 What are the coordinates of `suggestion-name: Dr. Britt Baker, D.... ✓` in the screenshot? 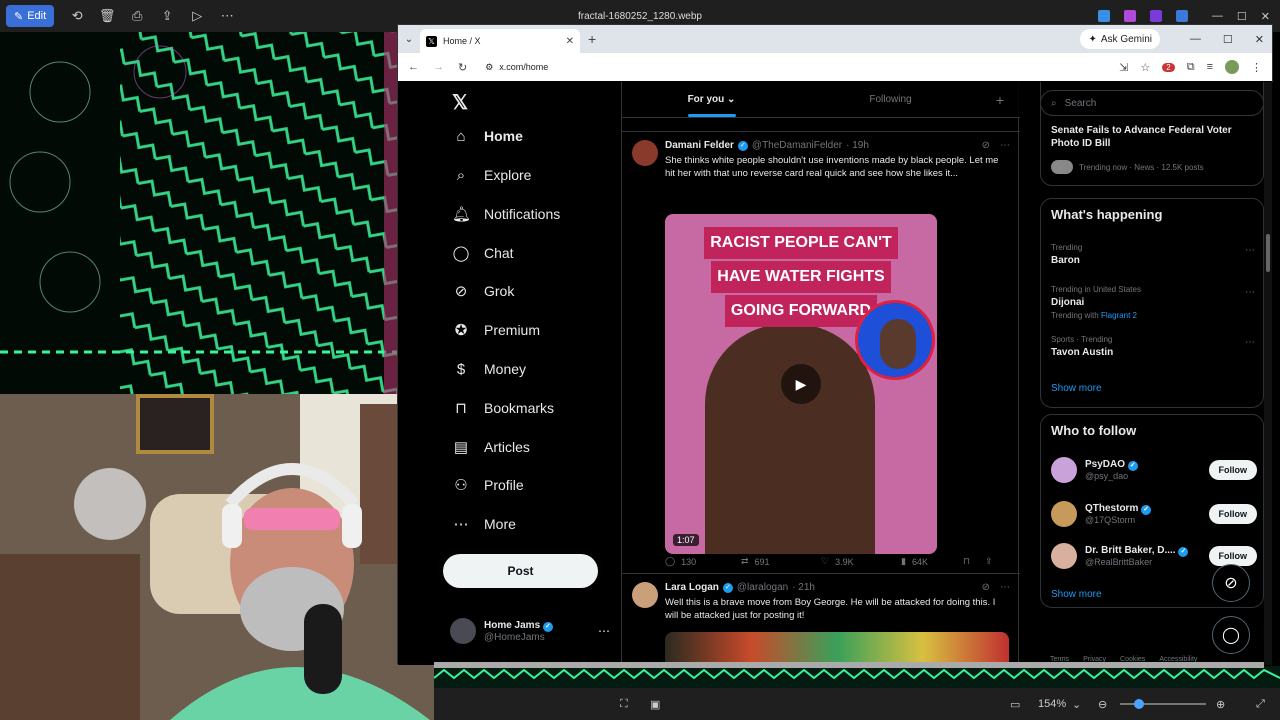 It's located at (1137, 551).